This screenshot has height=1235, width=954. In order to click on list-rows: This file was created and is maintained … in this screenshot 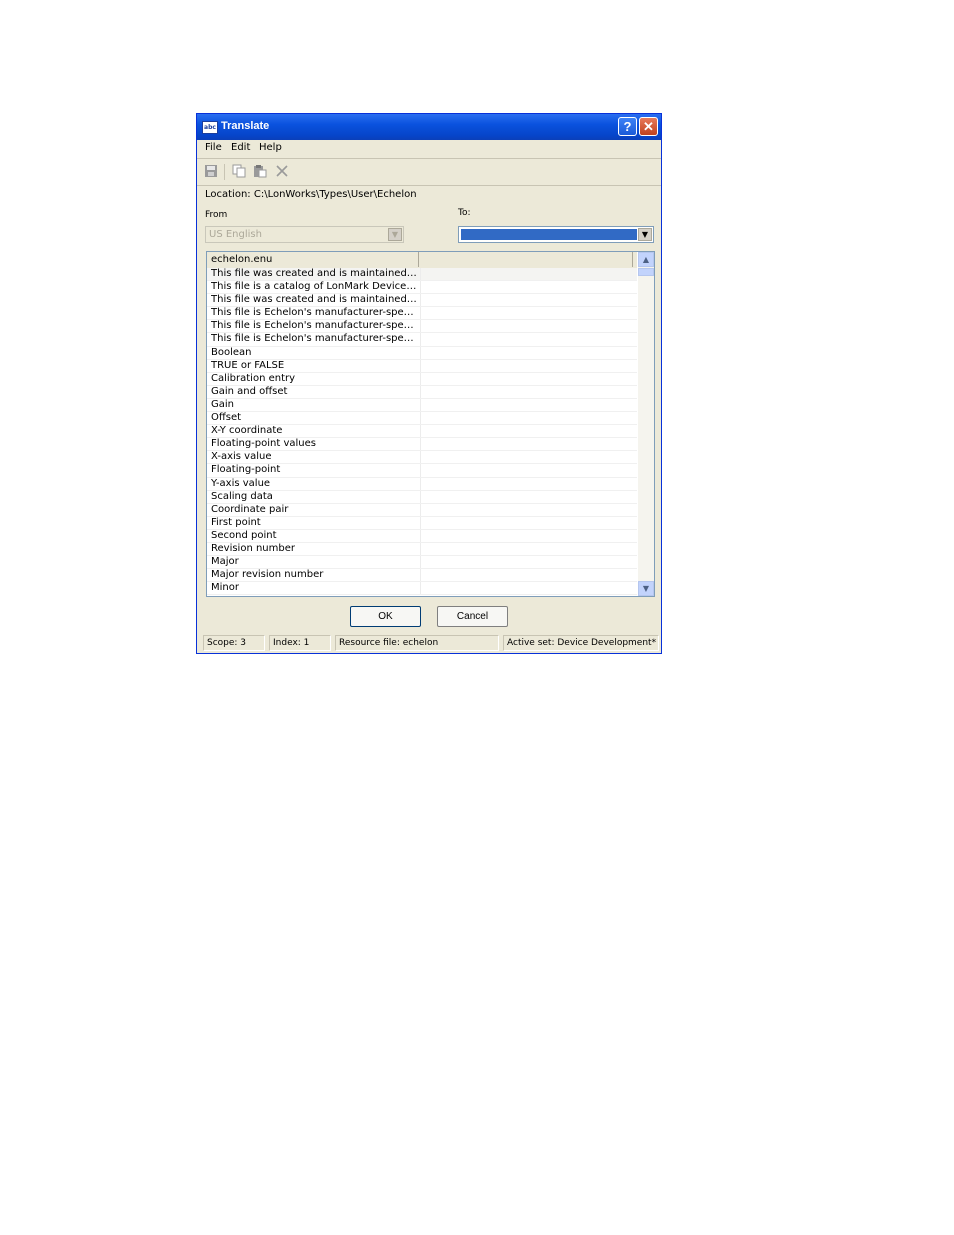, I will do `click(422, 432)`.